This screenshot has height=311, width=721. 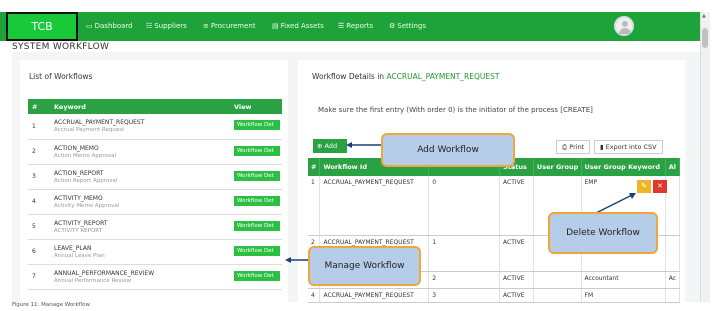 I want to click on add-workflow-callout: Add Workflow, so click(x=448, y=150).